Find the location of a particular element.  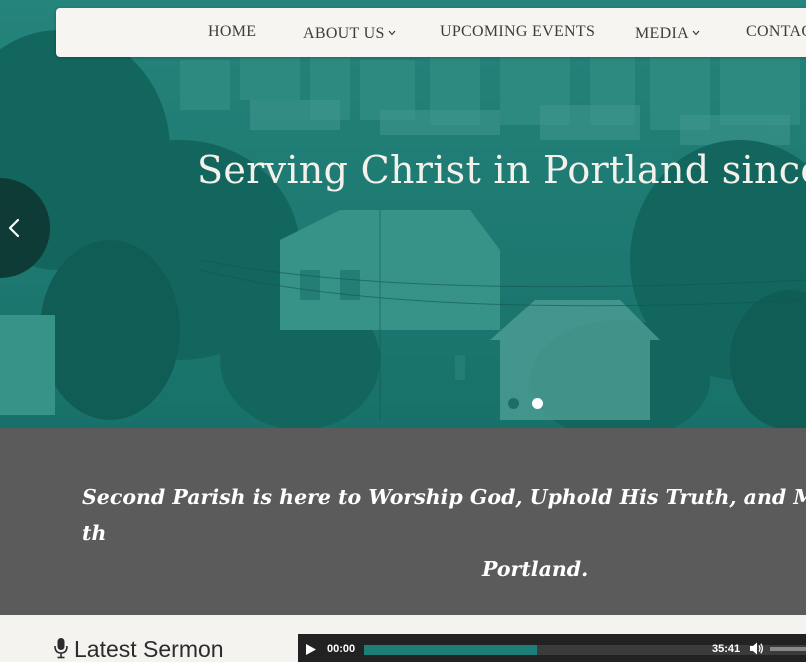

mission-line-2: Portland. is located at coordinates (535, 569).